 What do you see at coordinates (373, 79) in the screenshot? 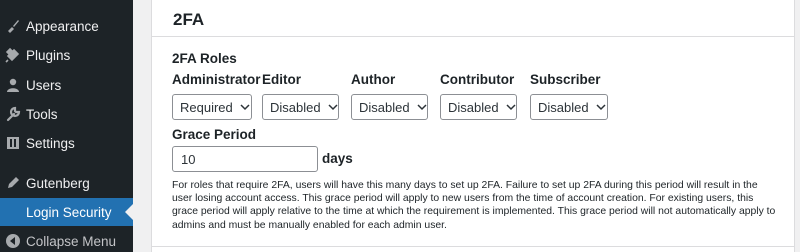
I see `role-name: Author` at bounding box center [373, 79].